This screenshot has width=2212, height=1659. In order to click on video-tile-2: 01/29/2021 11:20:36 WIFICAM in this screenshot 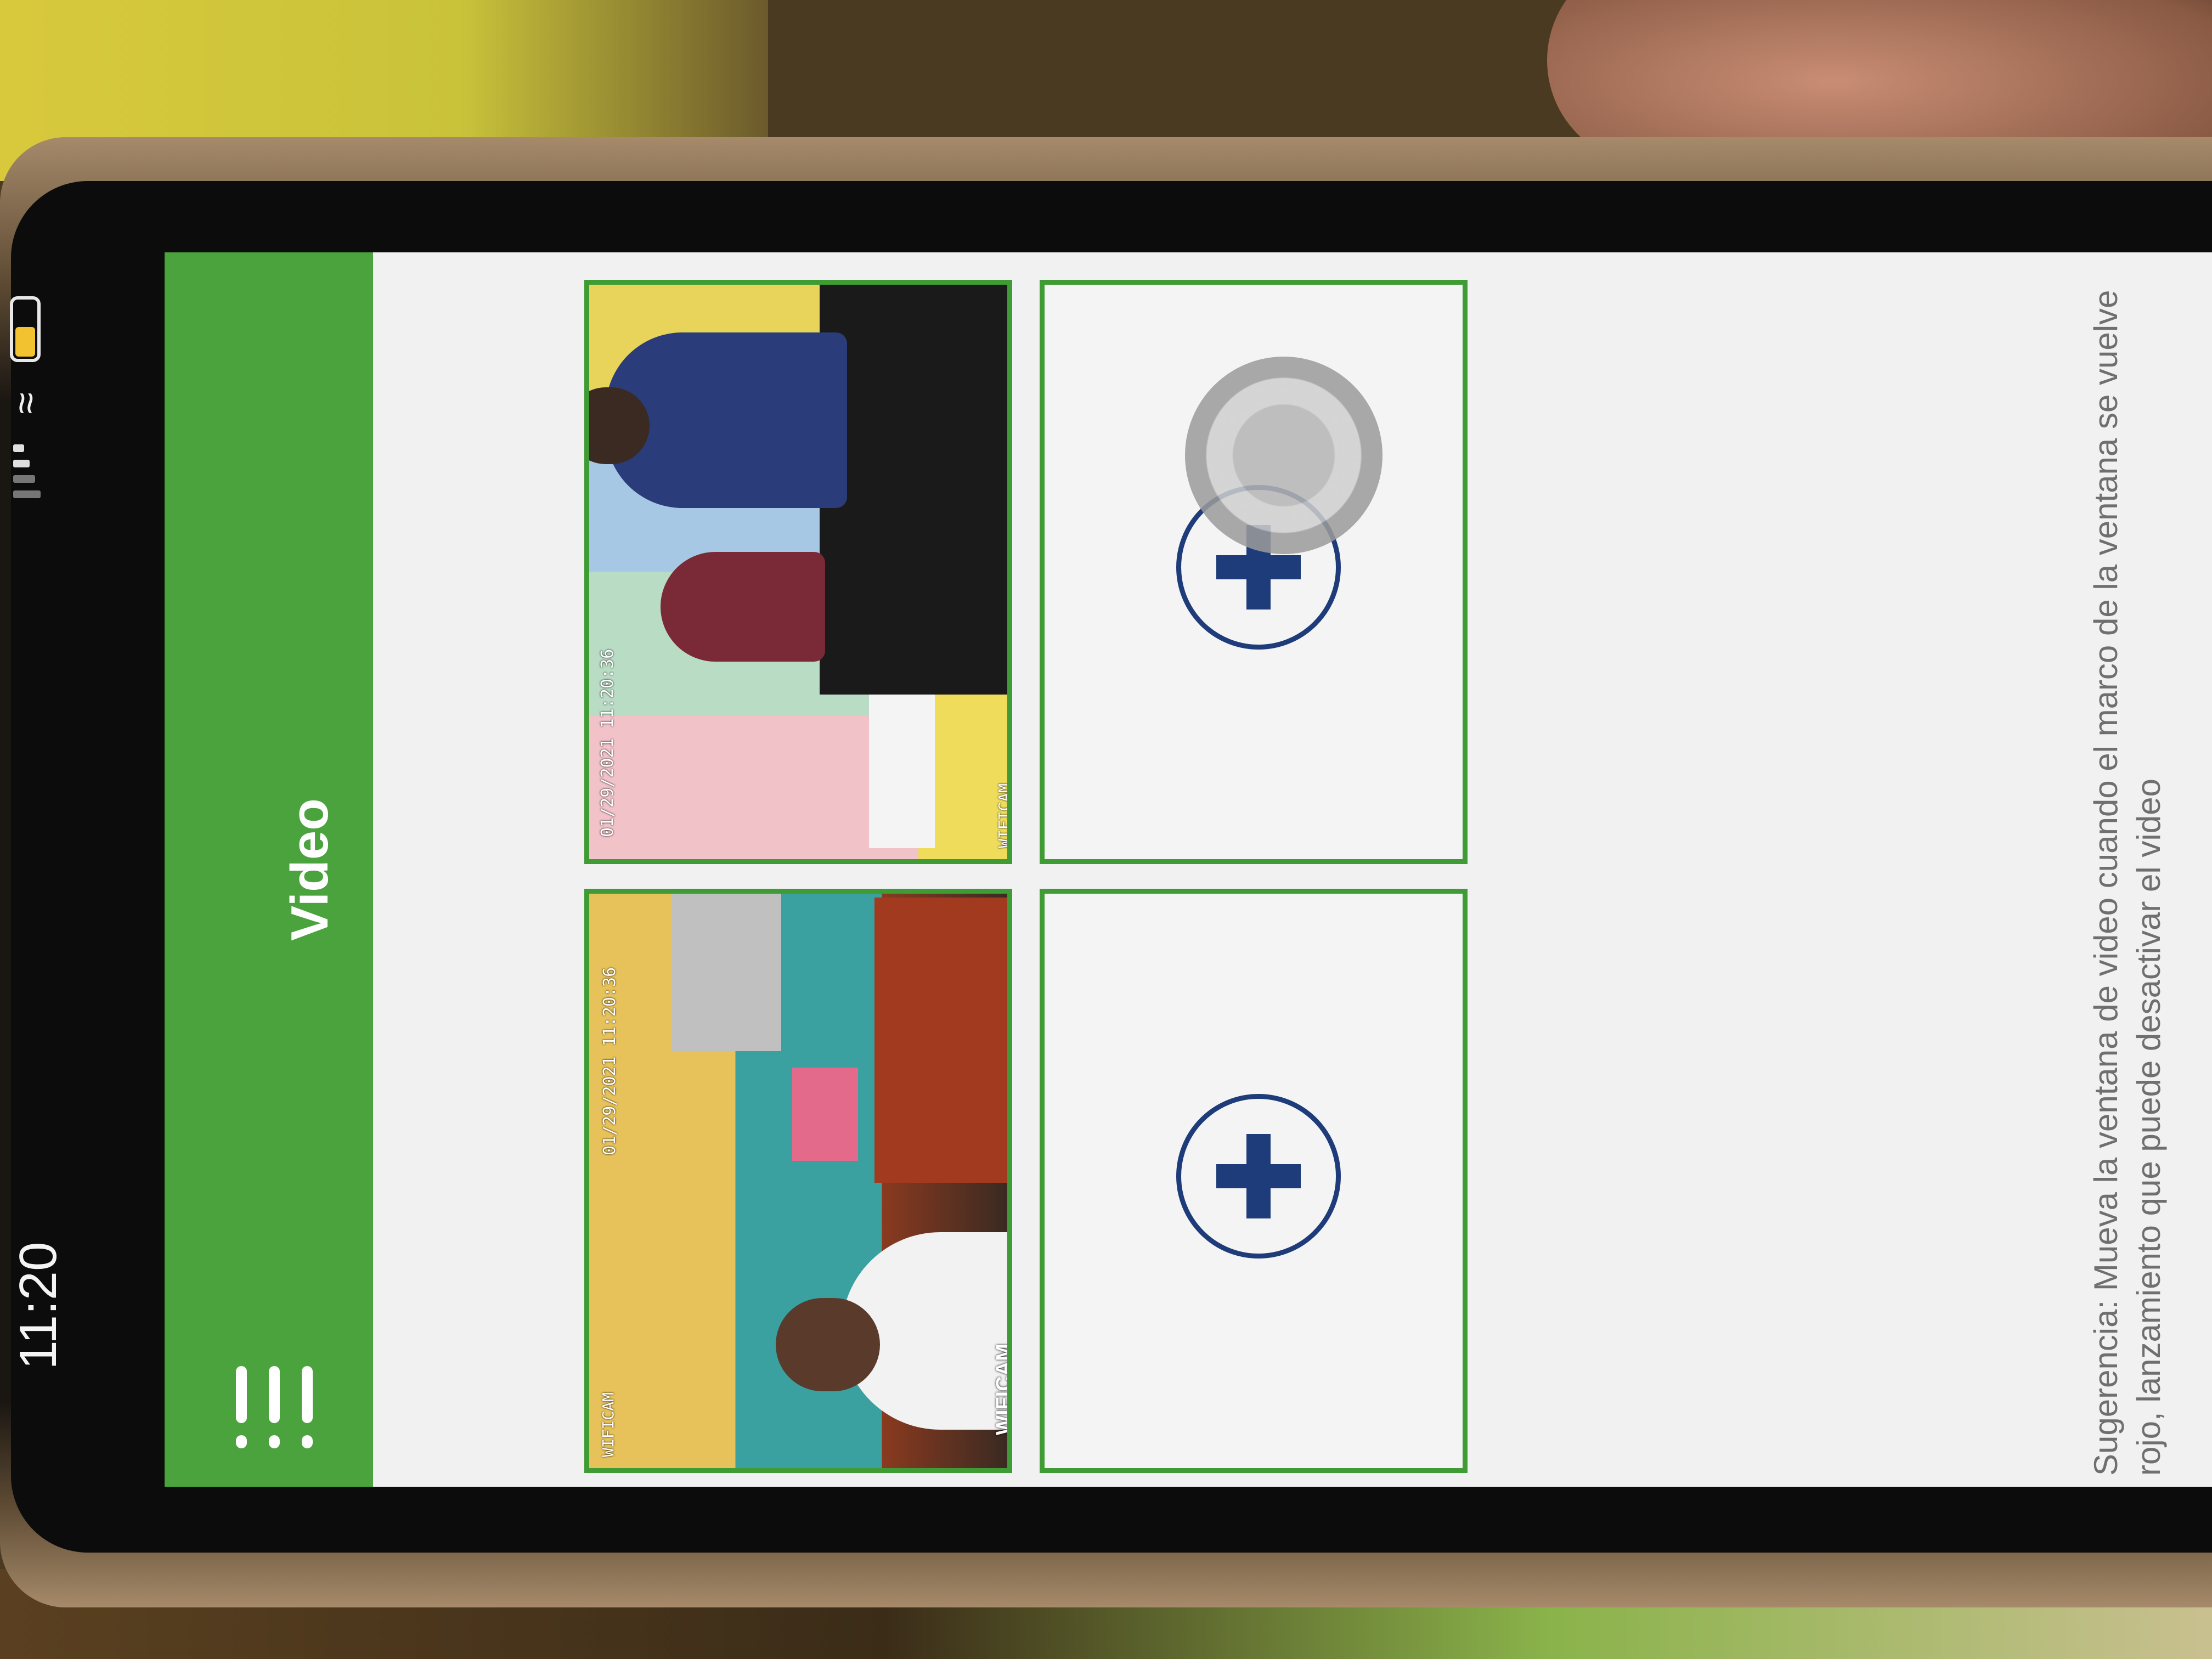, I will do `click(798, 572)`.